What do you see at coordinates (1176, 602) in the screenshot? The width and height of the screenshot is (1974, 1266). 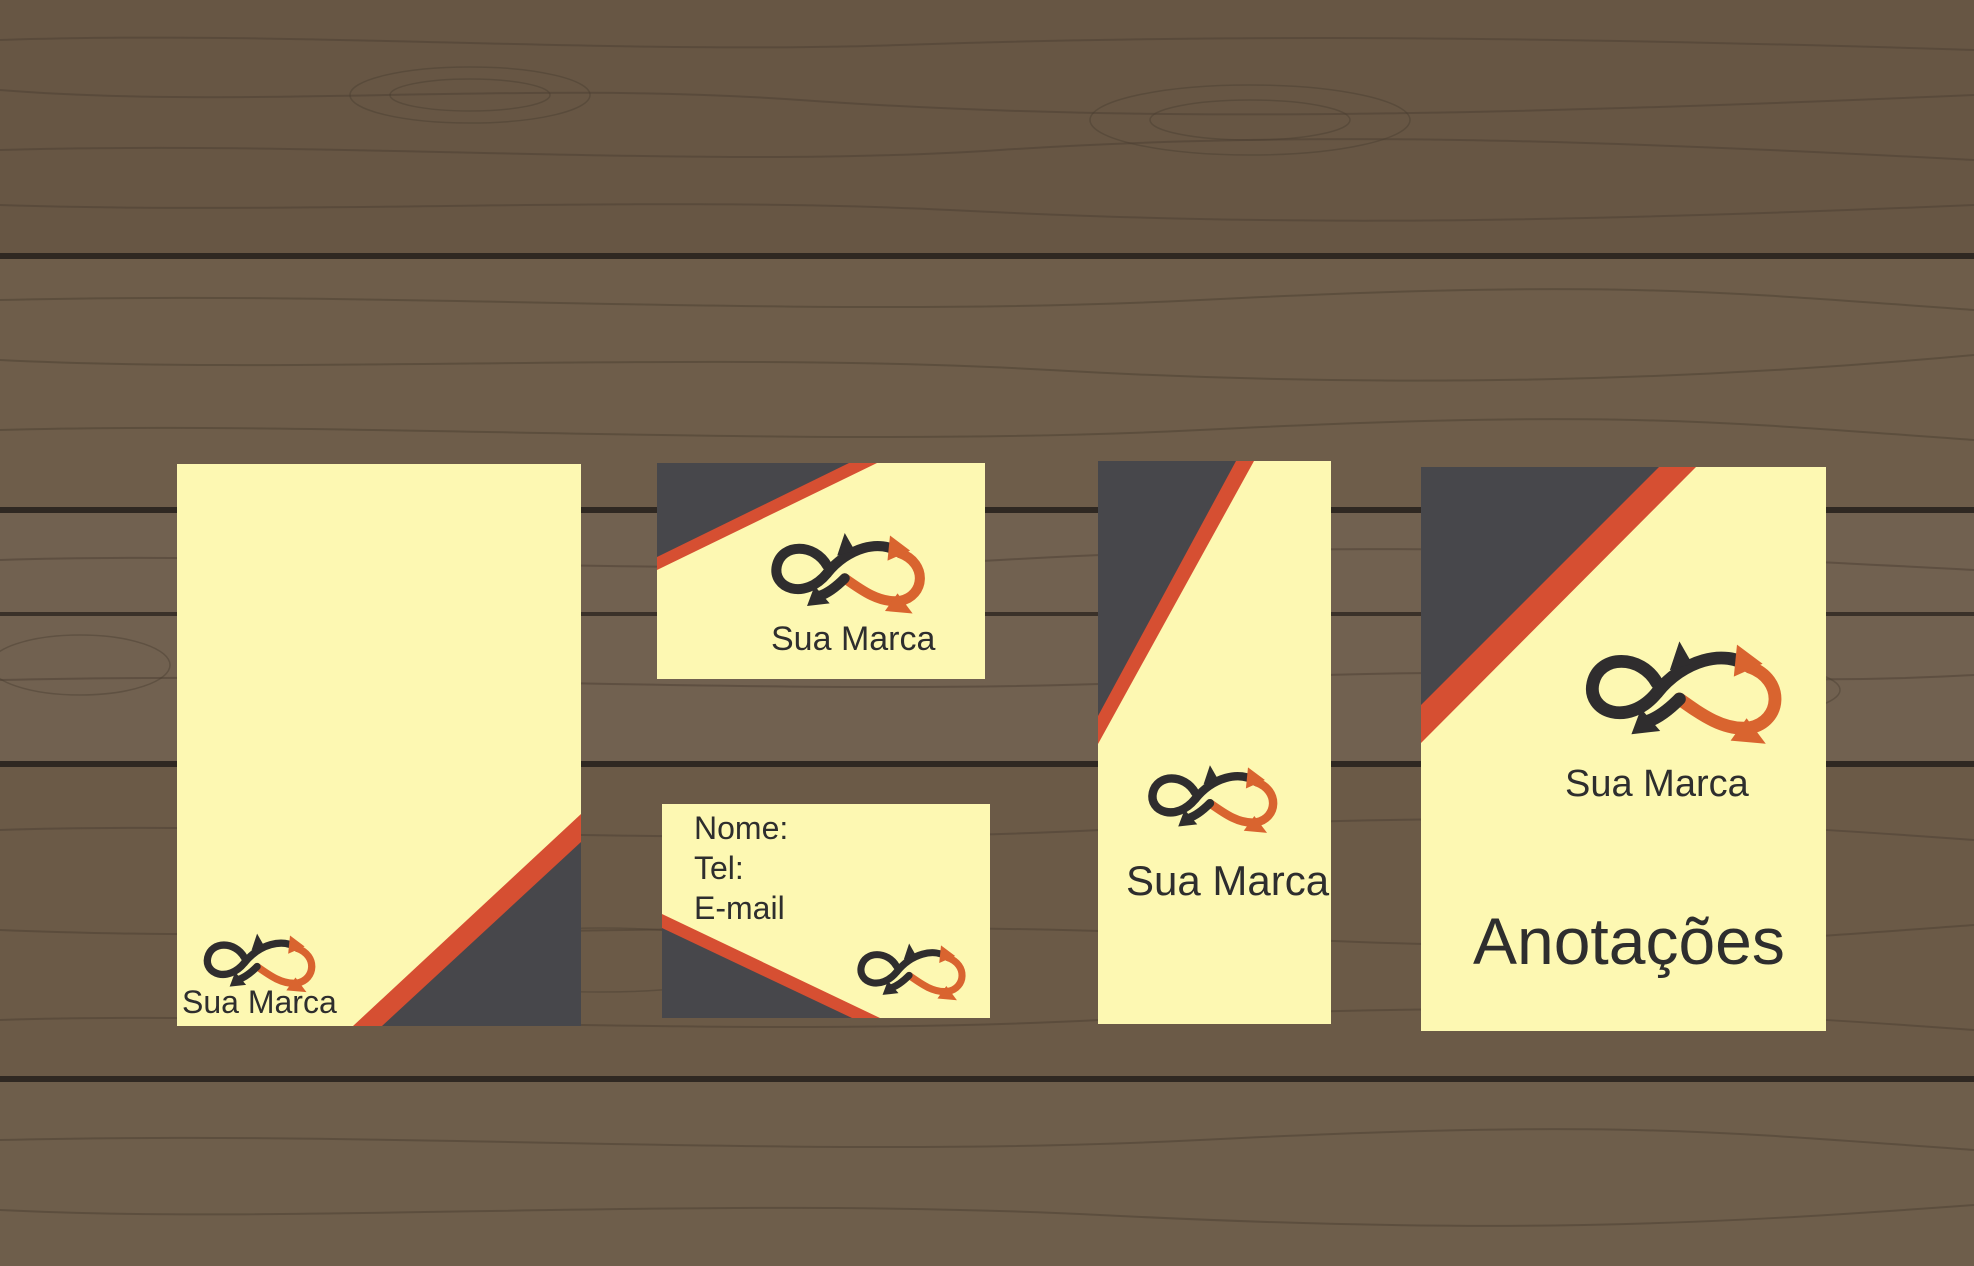 I see `bookmark-corner-graphic` at bounding box center [1176, 602].